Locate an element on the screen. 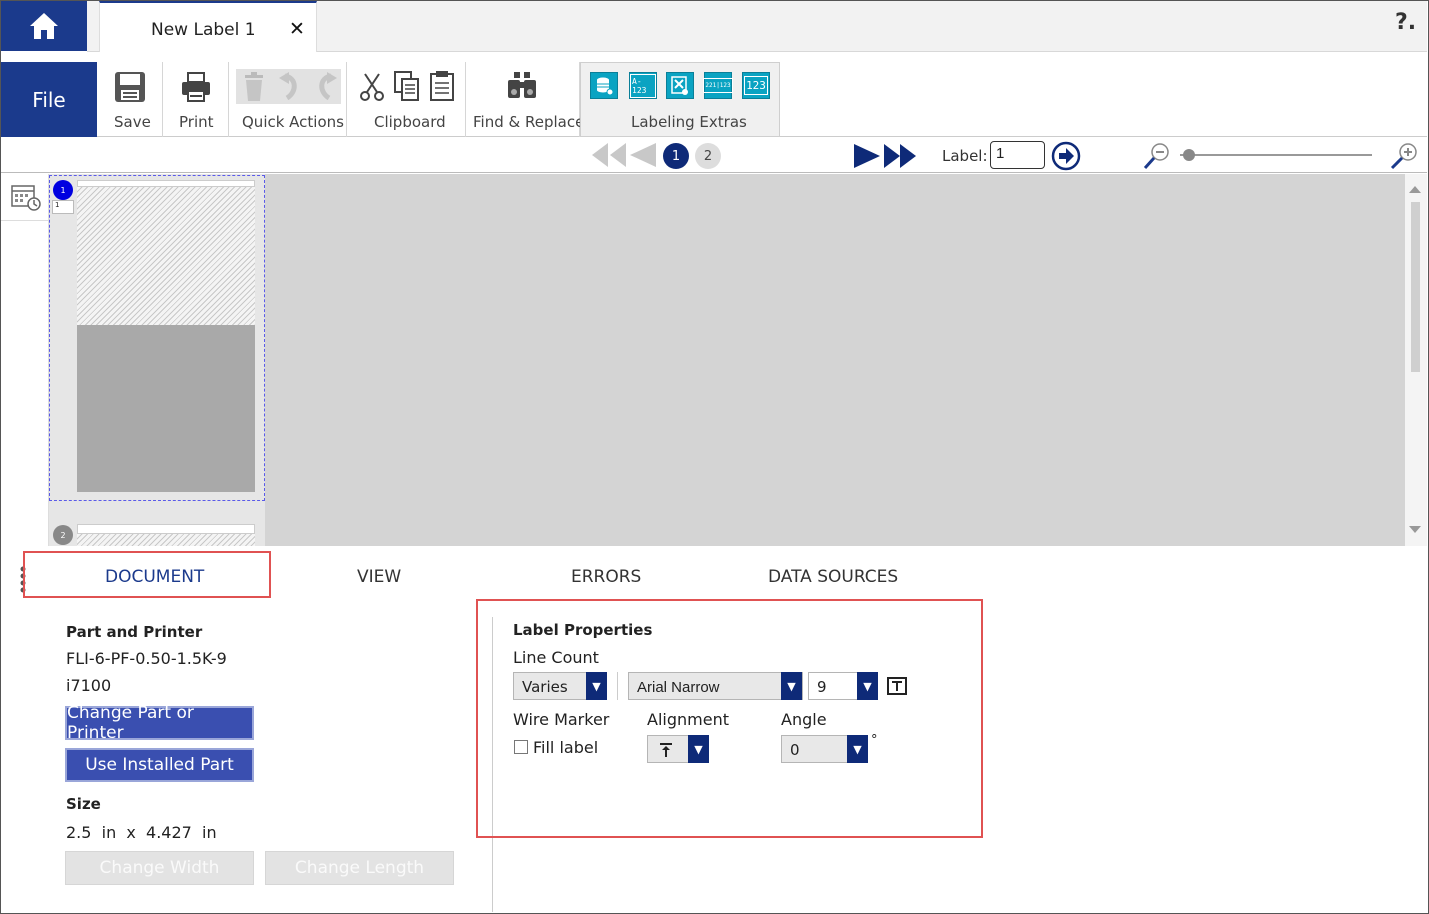 The width and height of the screenshot is (1429, 914). labeling-extras-label: Labeling Extras is located at coordinates (689, 122).